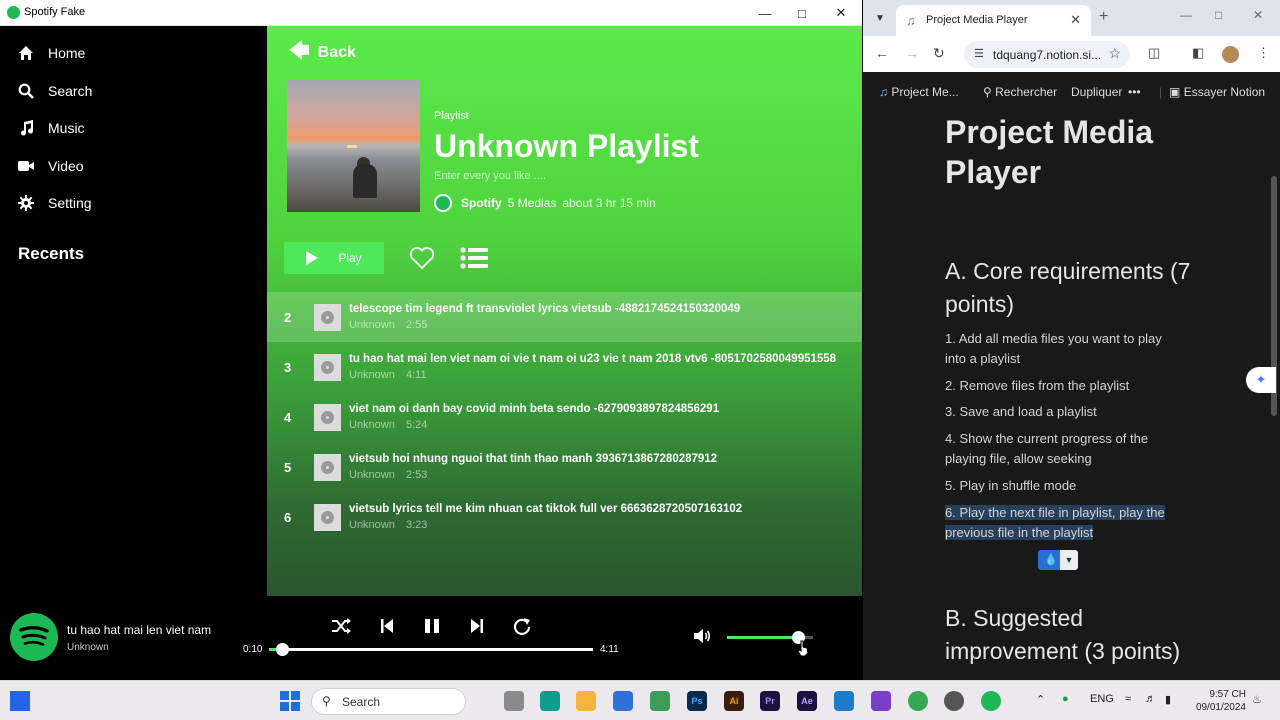 The height and width of the screenshot is (720, 1280). What do you see at coordinates (1218, 15) in the screenshot?
I see `browser-maximize-button: □` at bounding box center [1218, 15].